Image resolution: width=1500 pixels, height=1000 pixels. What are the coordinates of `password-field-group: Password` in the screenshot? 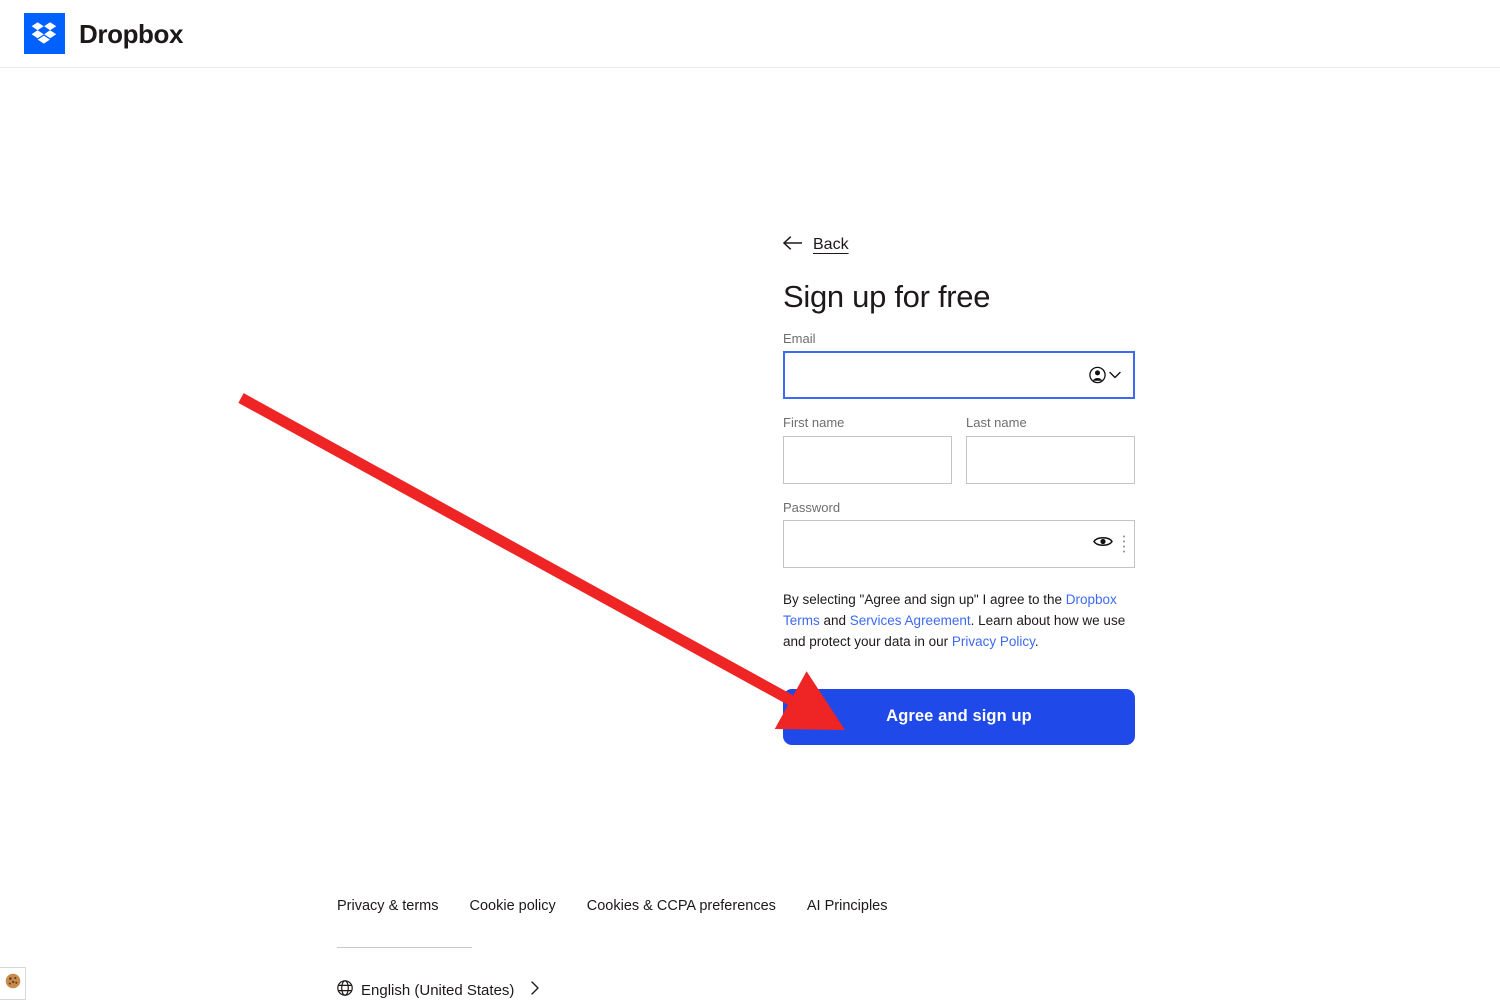 It's located at (959, 534).